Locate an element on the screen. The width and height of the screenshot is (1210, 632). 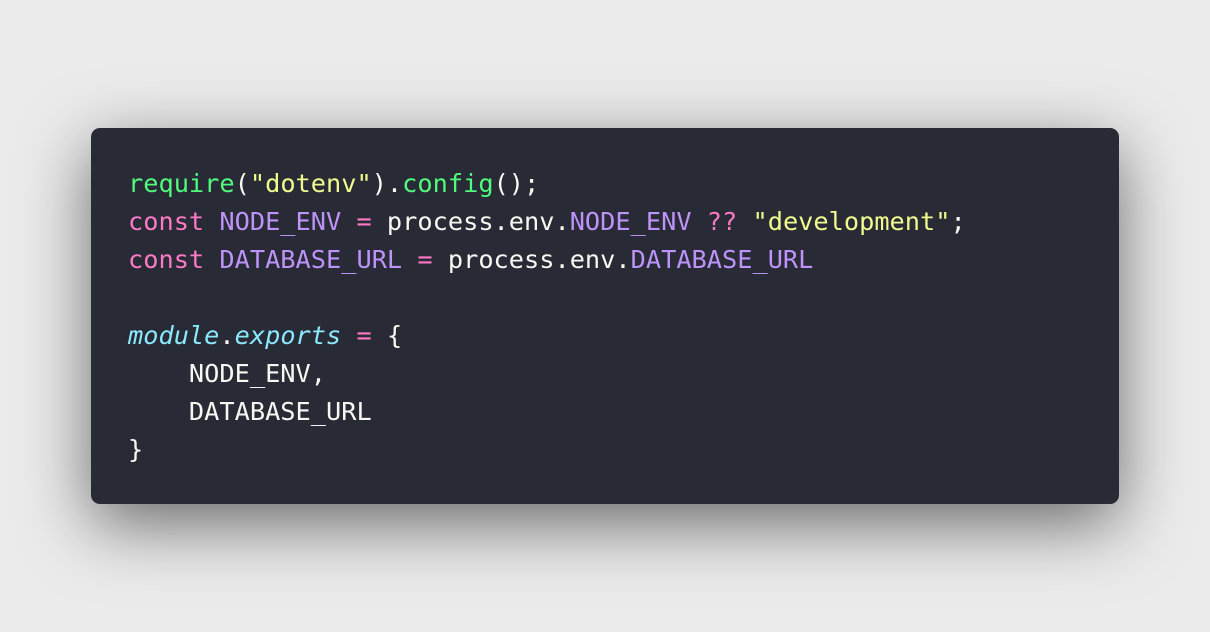
code-token: ; is located at coordinates (958, 221).